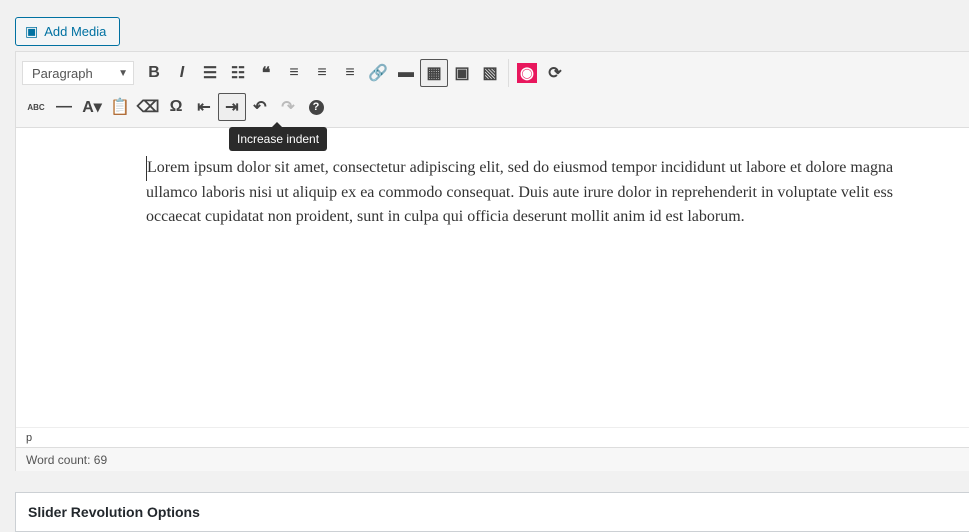 The width and height of the screenshot is (969, 532). I want to click on gallery-button: ▧, so click(490, 73).